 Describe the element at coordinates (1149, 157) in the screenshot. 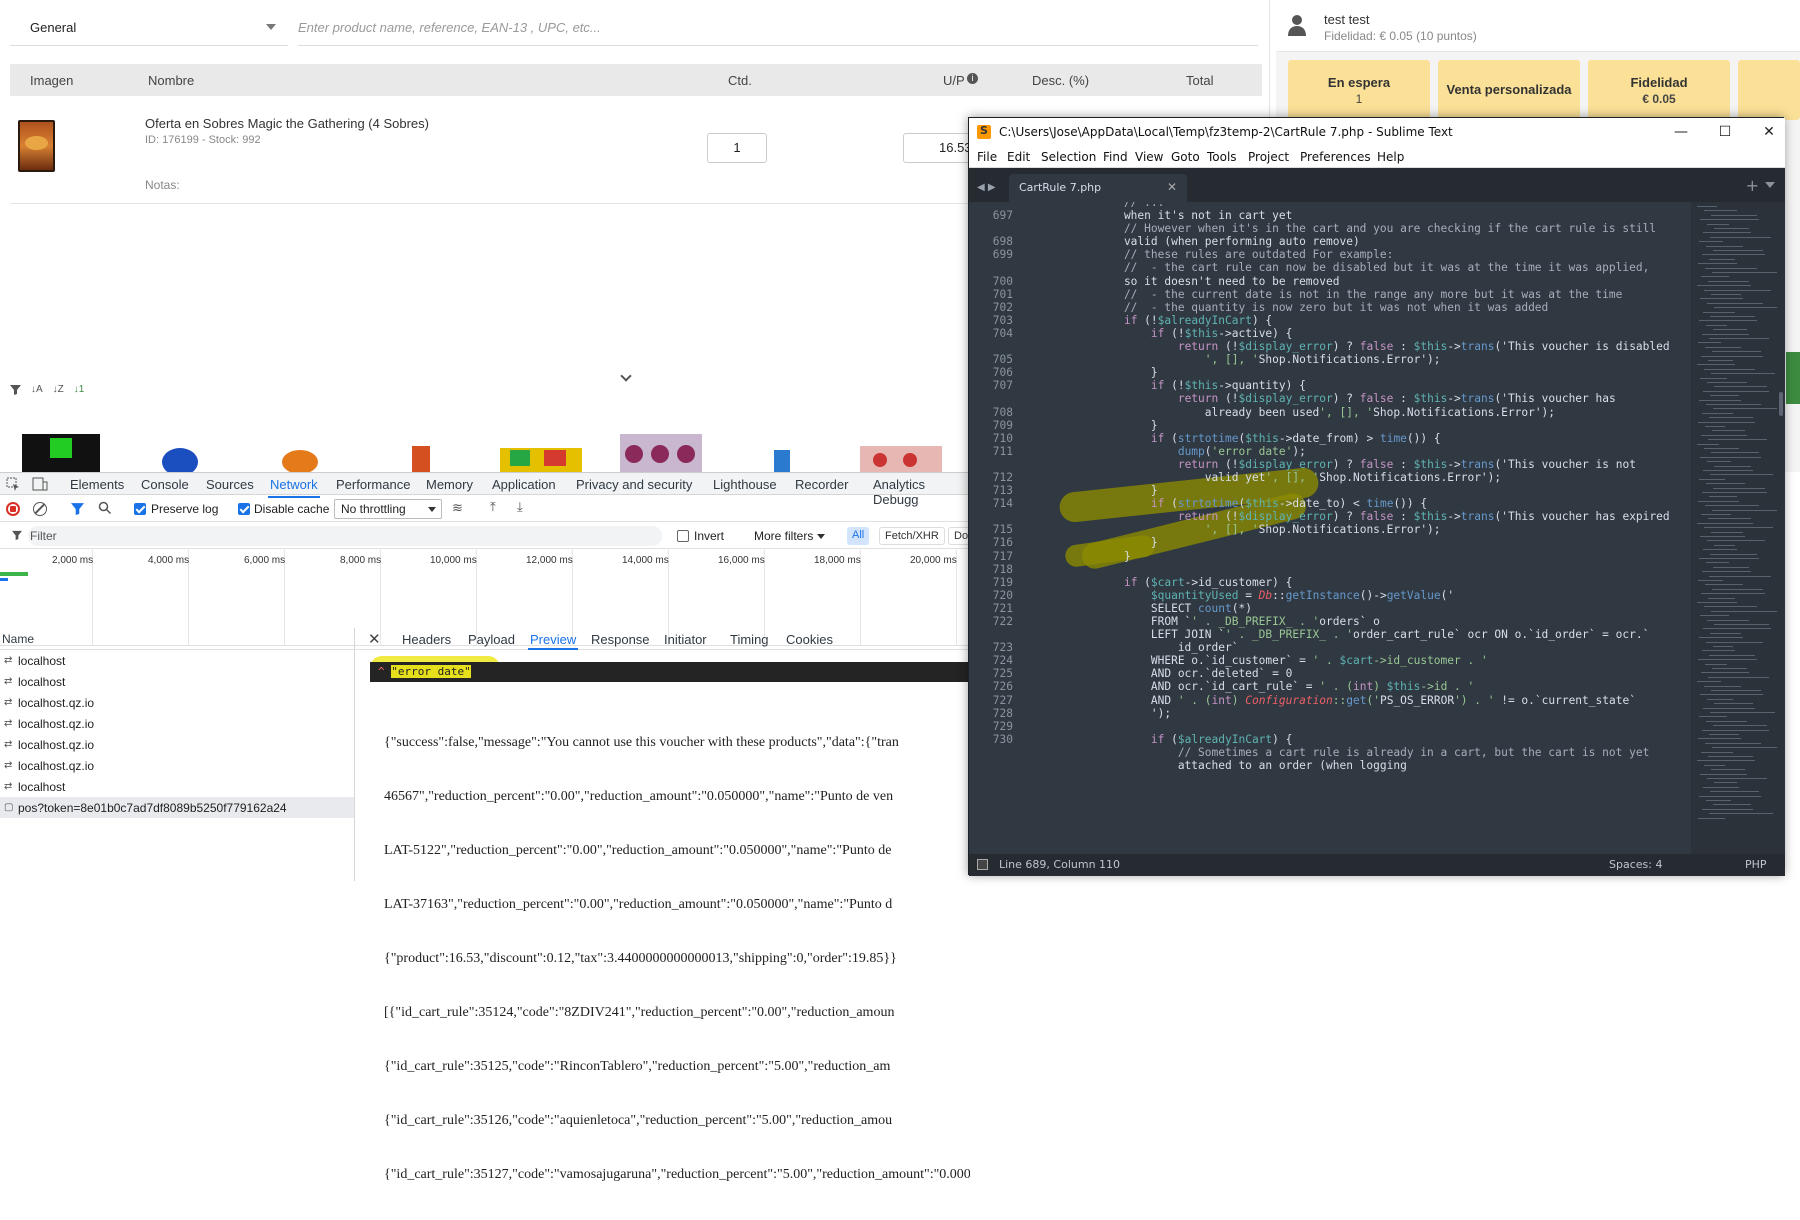

I see `menu-view: View` at that location.